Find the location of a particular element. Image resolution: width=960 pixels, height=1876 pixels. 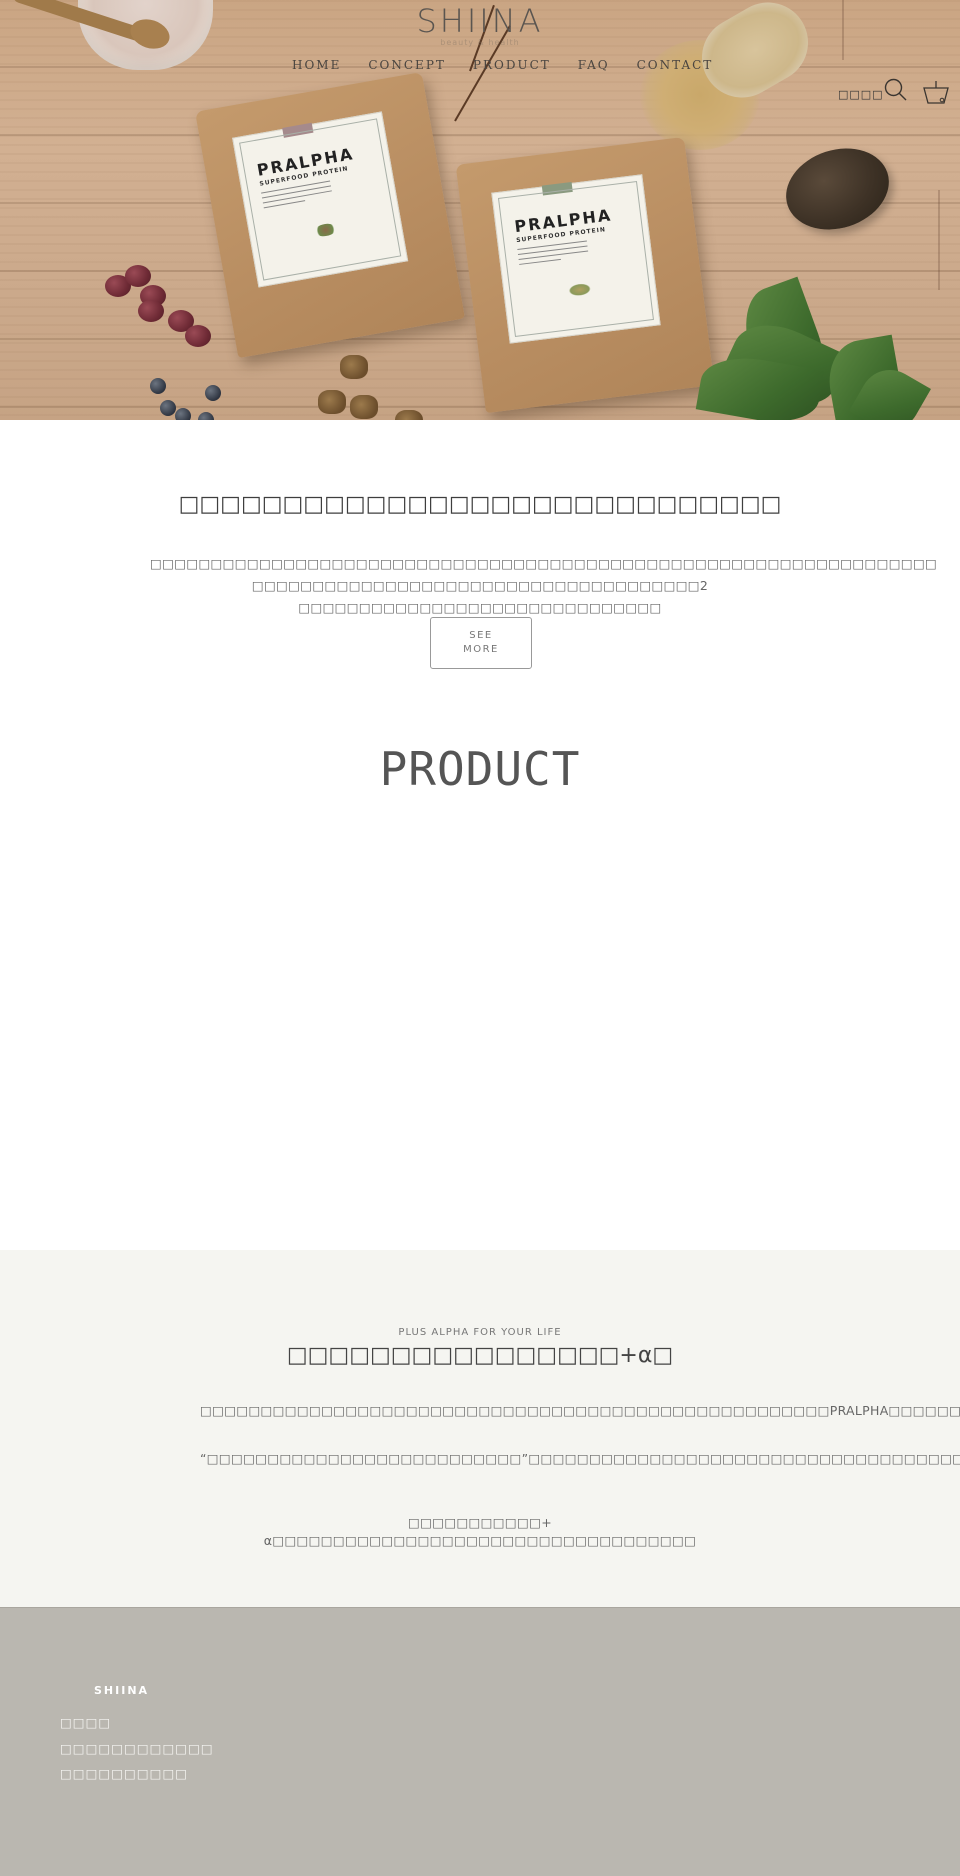

main-nav: HOME CONCEPT PRODUCT FAQ CONTACT is located at coordinates (516, 65).